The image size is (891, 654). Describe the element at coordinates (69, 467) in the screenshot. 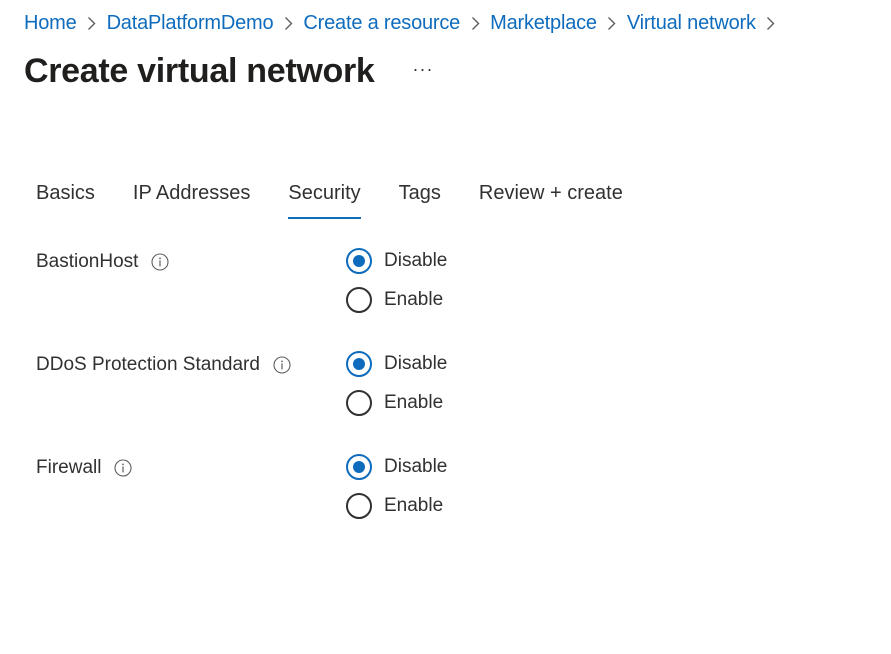

I see `field-label: Firewall` at that location.